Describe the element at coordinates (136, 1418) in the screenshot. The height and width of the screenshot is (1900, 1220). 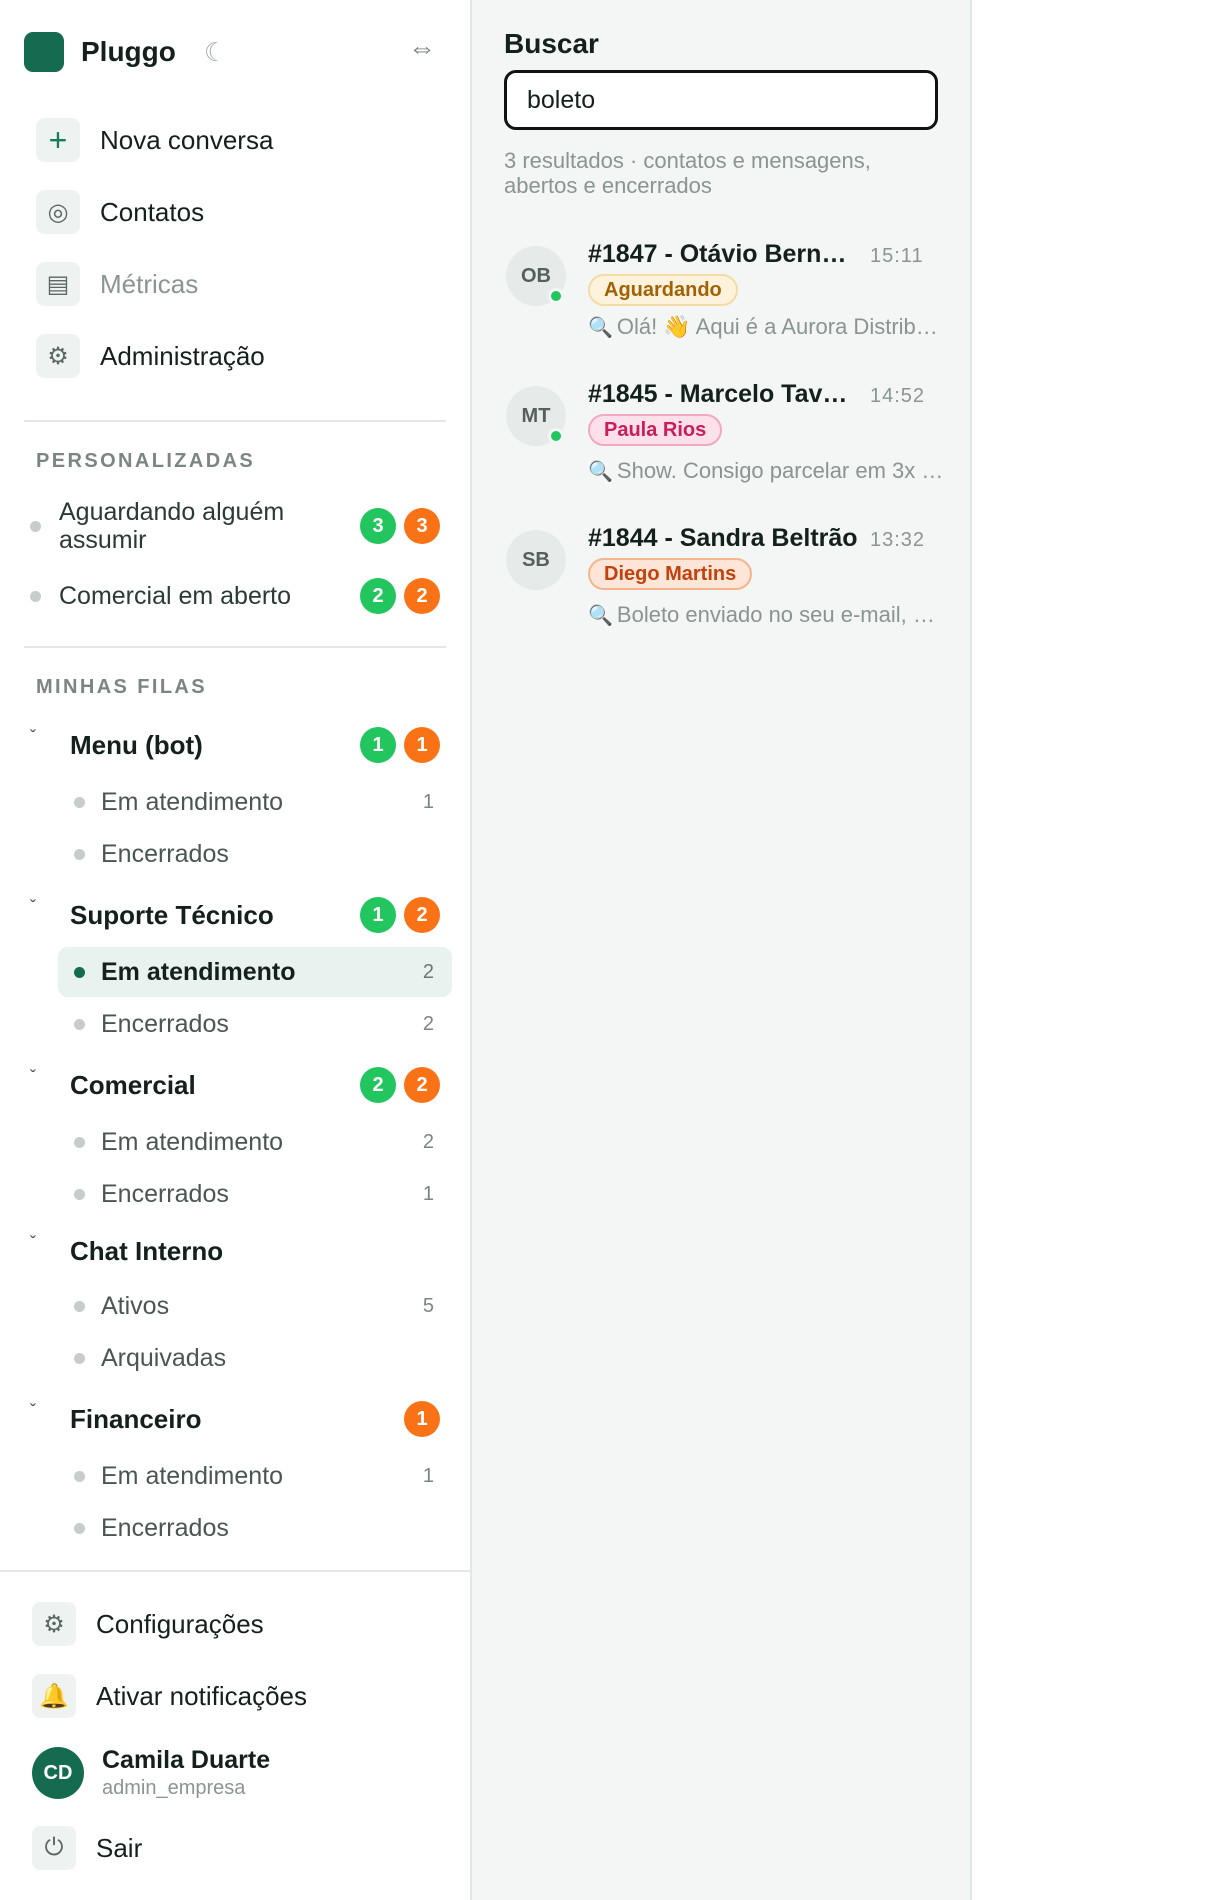
I see `queue-name: Financeiro` at that location.